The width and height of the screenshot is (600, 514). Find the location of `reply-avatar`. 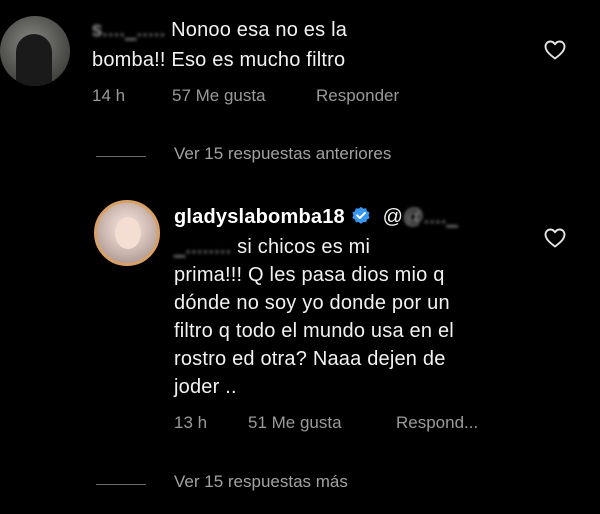

reply-avatar is located at coordinates (127, 233).